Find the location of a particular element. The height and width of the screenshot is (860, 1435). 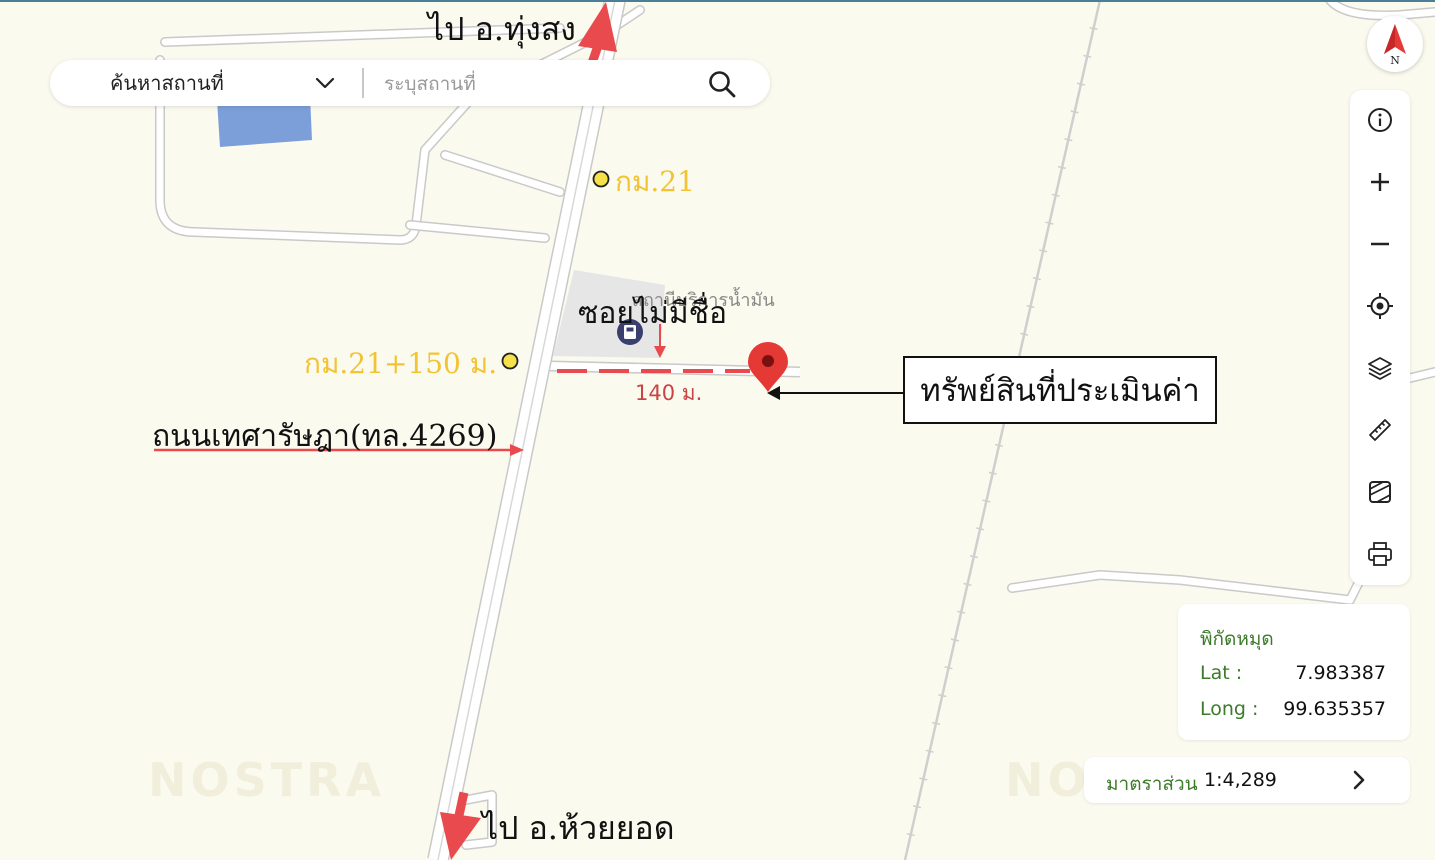

compass-north-icon: N is located at coordinates (1395, 45).